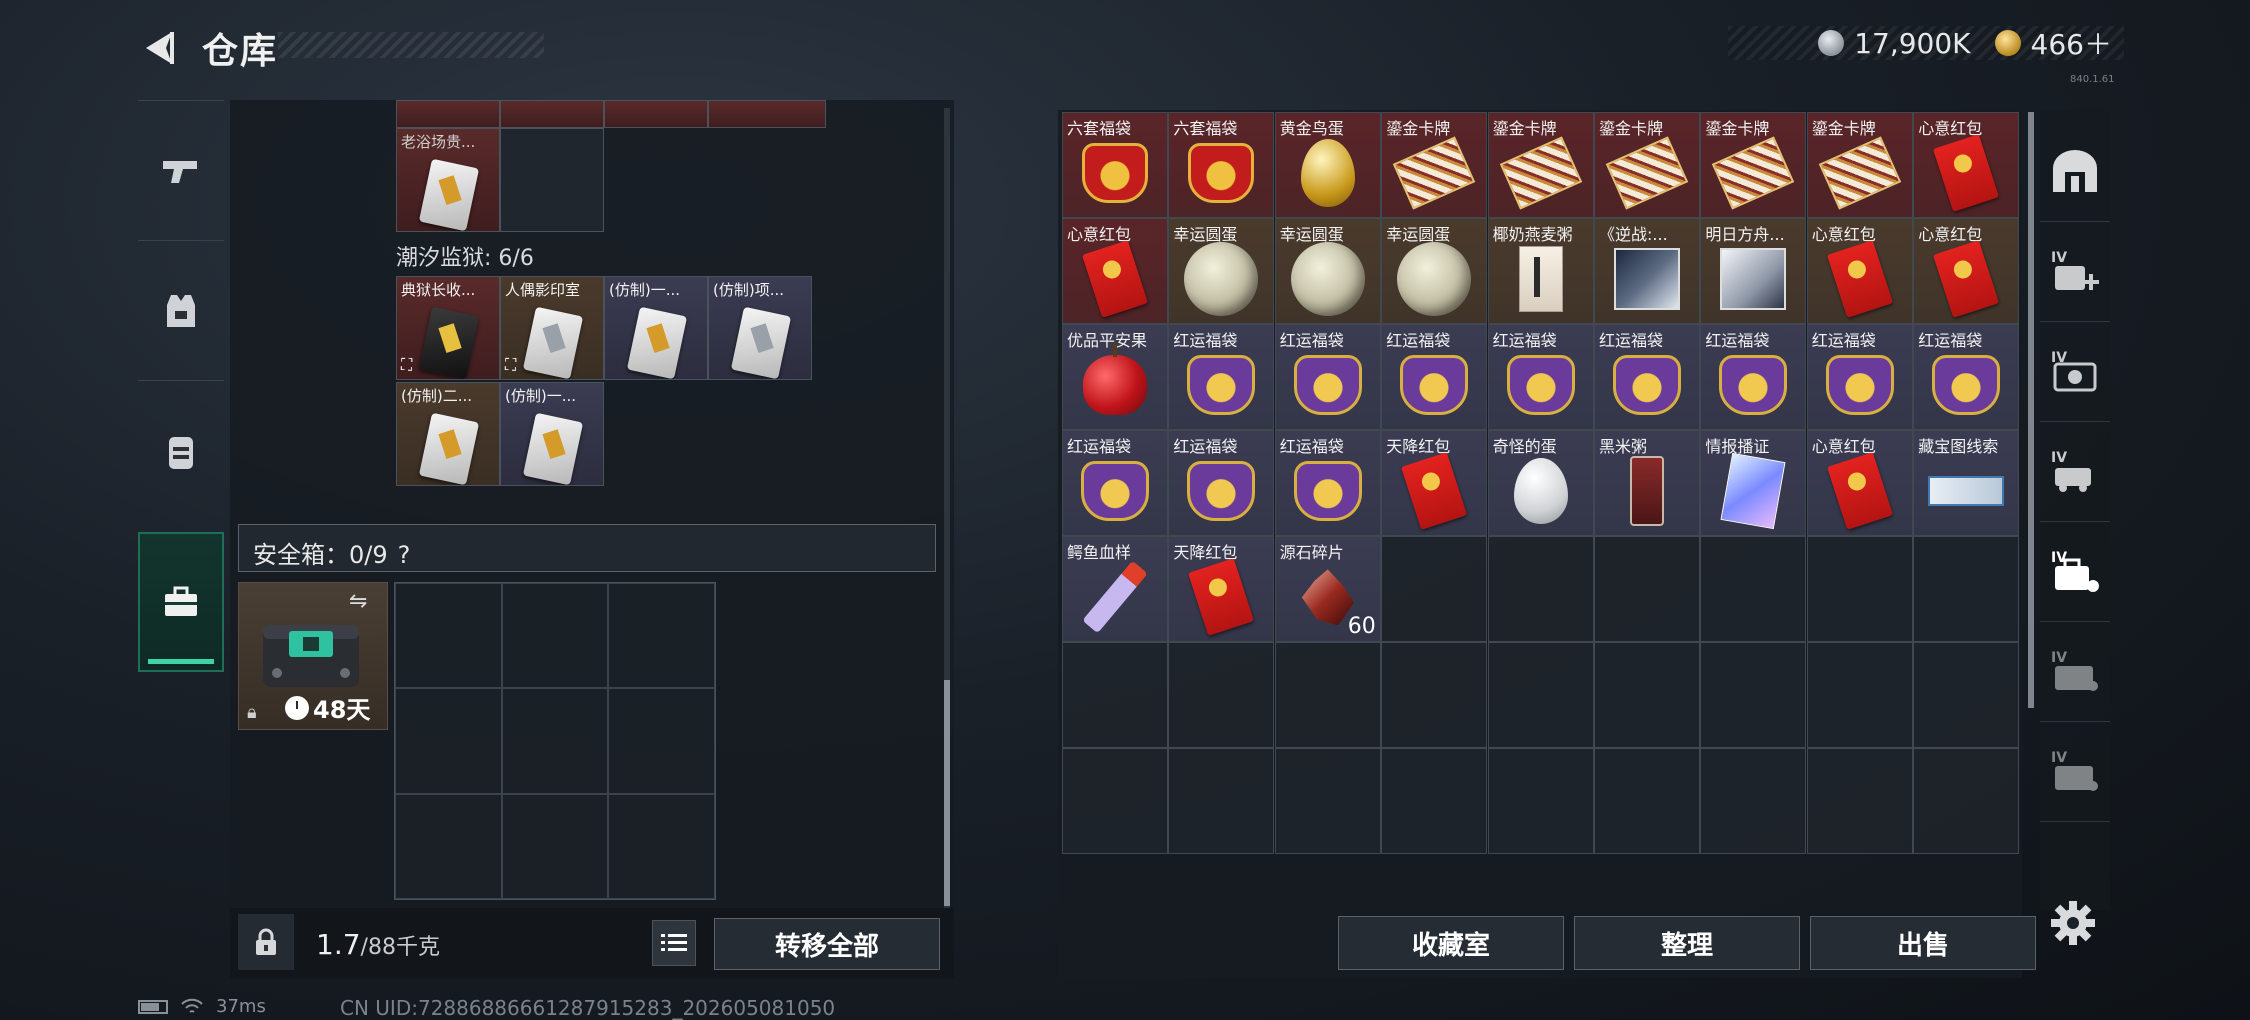  Describe the element at coordinates (266, 942) in the screenshot. I see `lock-button` at that location.